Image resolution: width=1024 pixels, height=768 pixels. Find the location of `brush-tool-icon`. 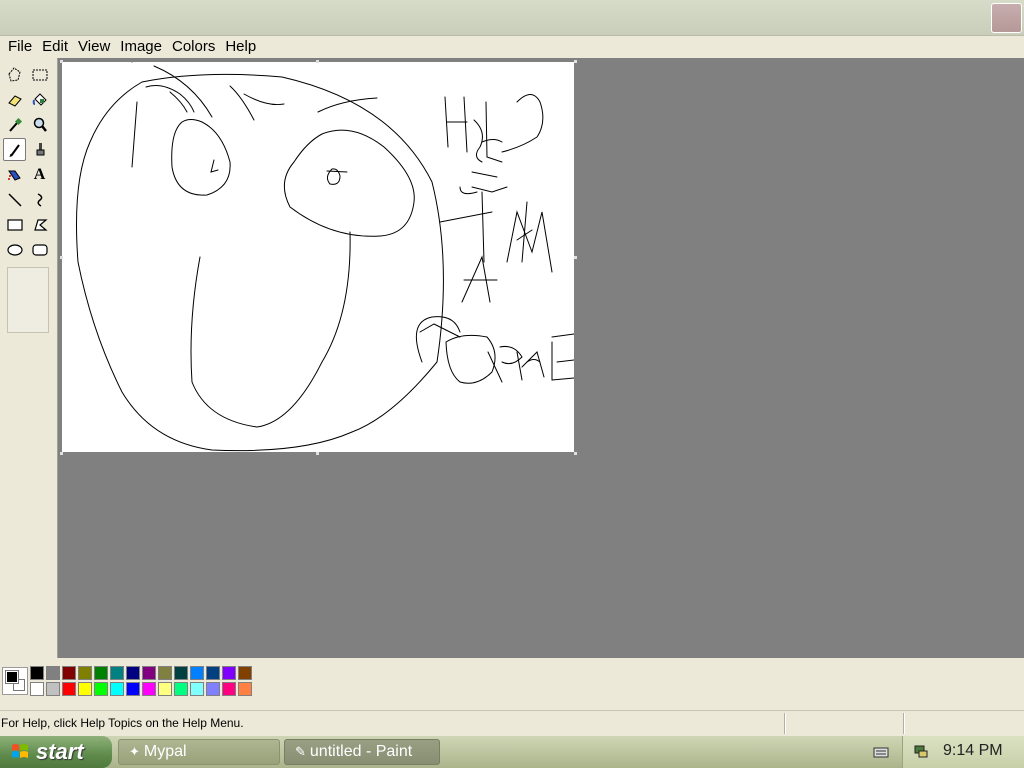

brush-tool-icon is located at coordinates (40, 148).